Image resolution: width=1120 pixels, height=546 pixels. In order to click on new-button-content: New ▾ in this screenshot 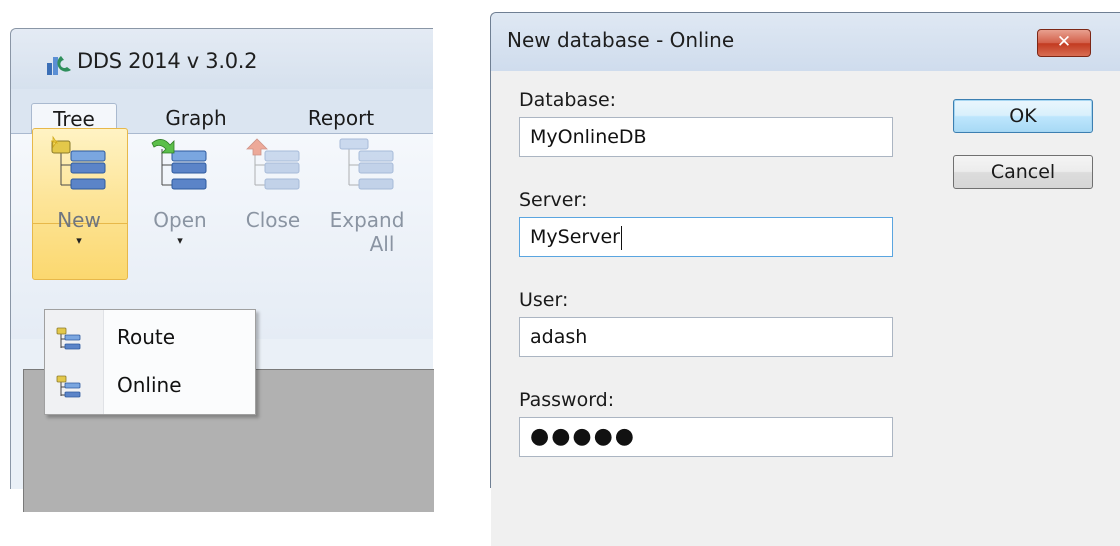, I will do `click(79, 191)`.